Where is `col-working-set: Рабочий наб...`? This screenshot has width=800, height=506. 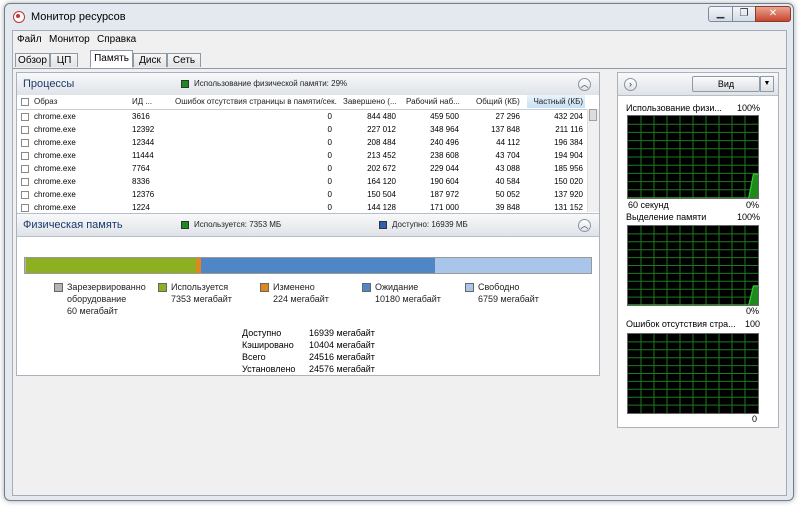 col-working-set: Рабочий наб... is located at coordinates (433, 101).